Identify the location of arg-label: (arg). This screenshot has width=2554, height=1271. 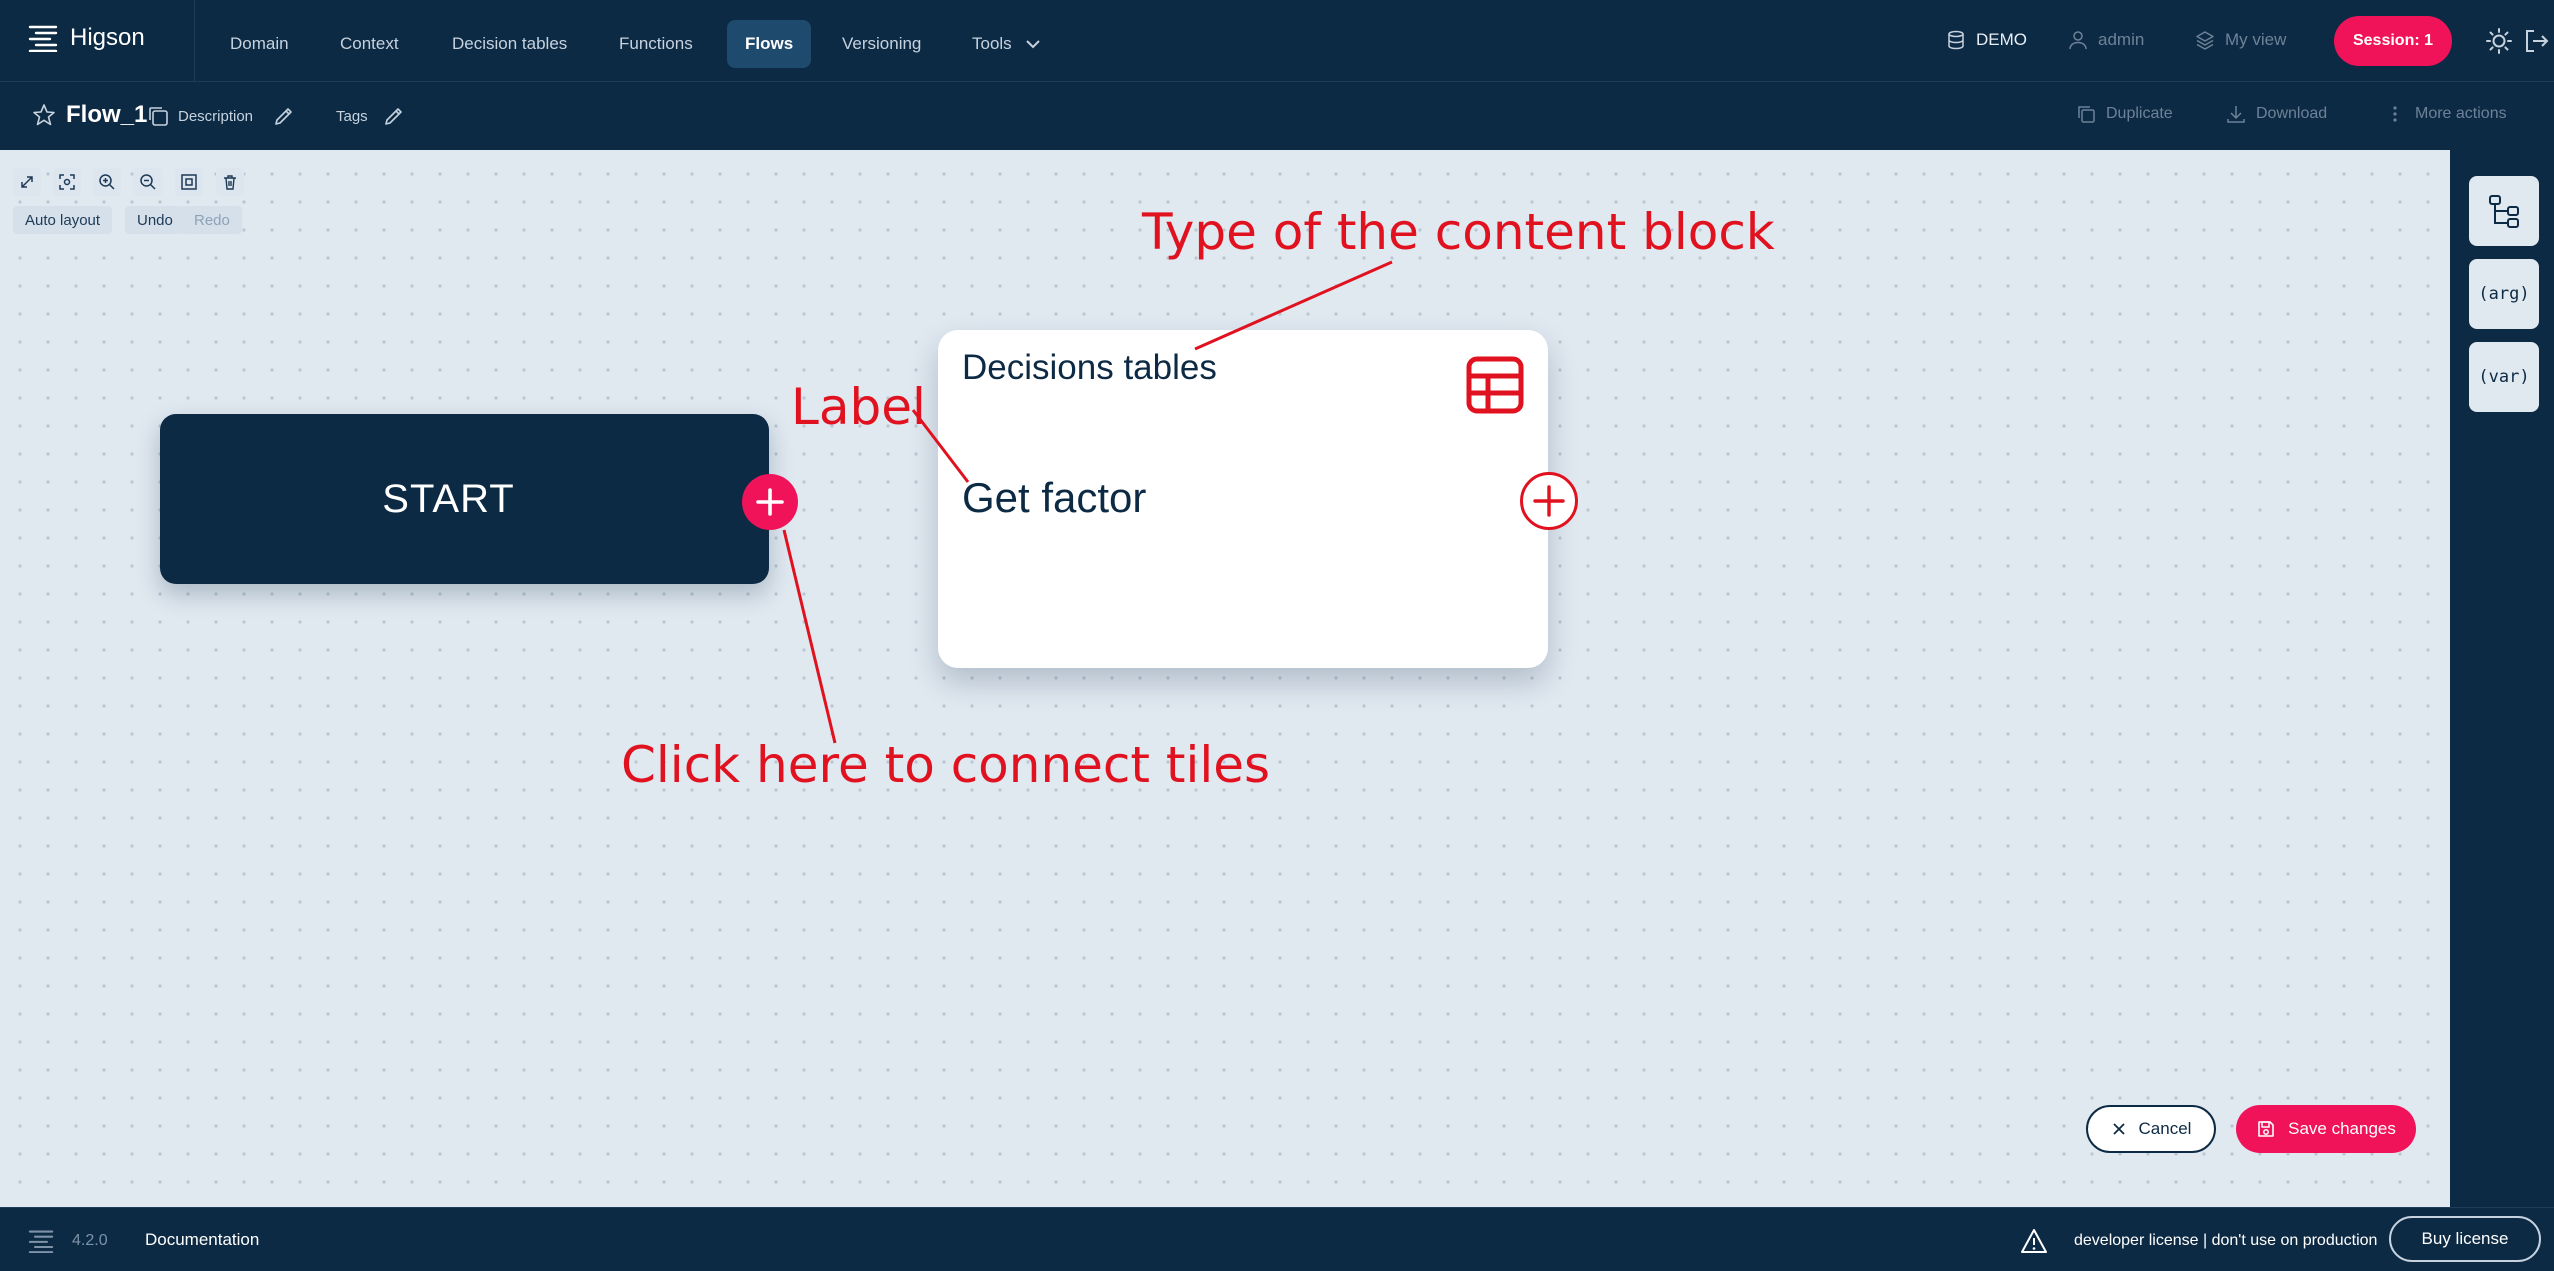
(2504, 294).